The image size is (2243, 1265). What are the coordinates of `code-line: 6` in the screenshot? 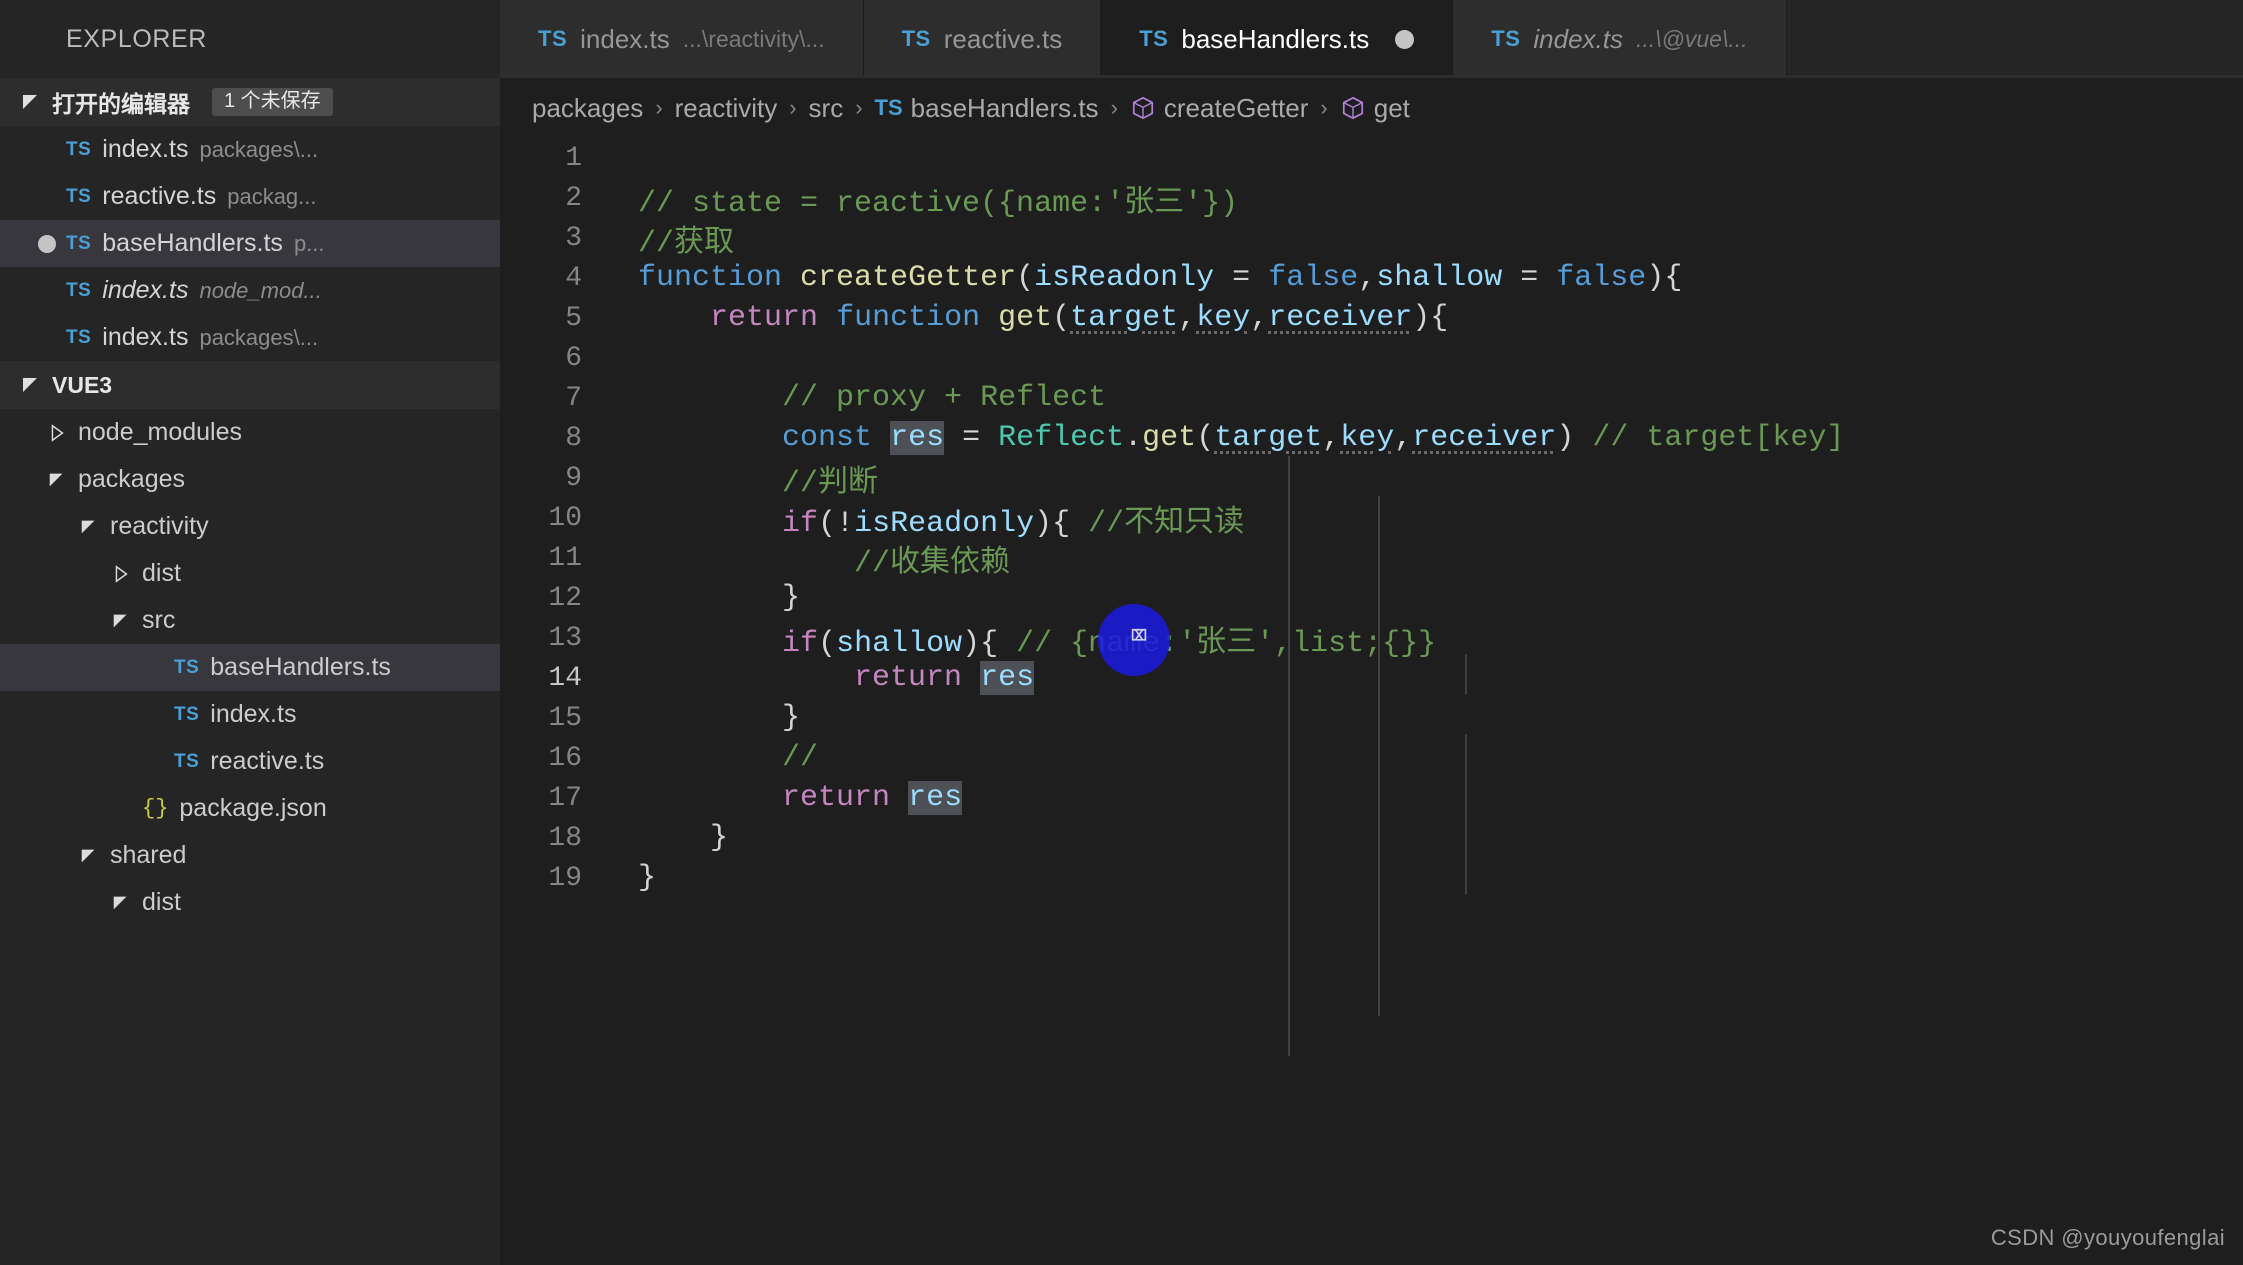 It's located at (1371, 358).